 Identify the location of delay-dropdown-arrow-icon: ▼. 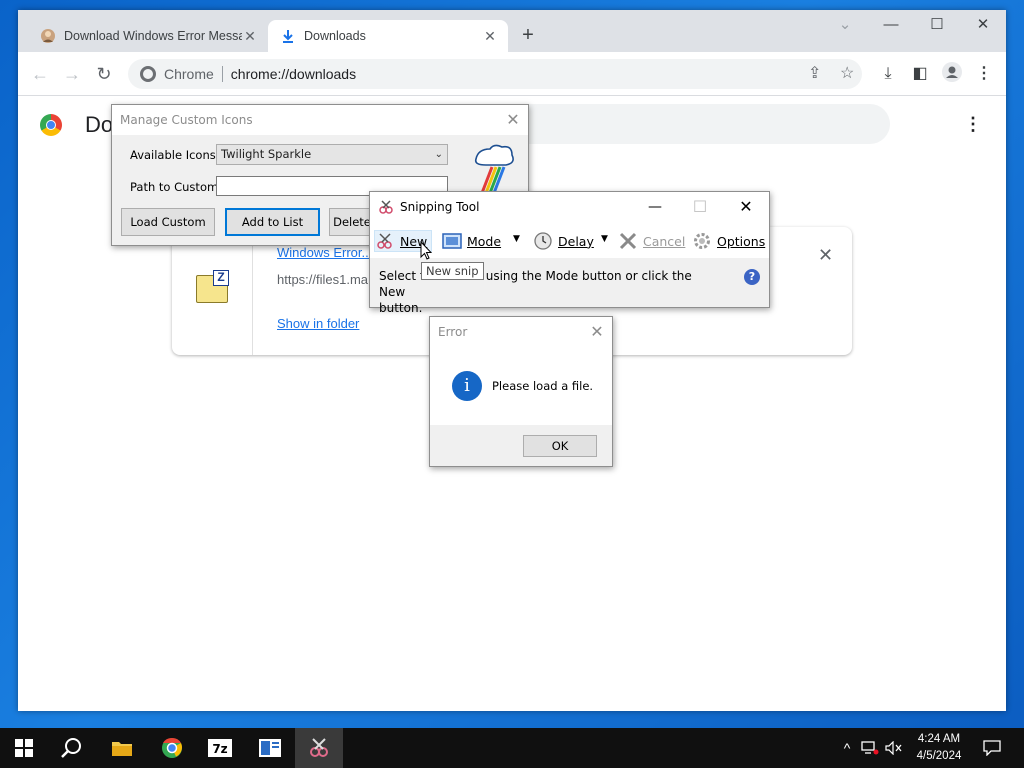
(604, 239).